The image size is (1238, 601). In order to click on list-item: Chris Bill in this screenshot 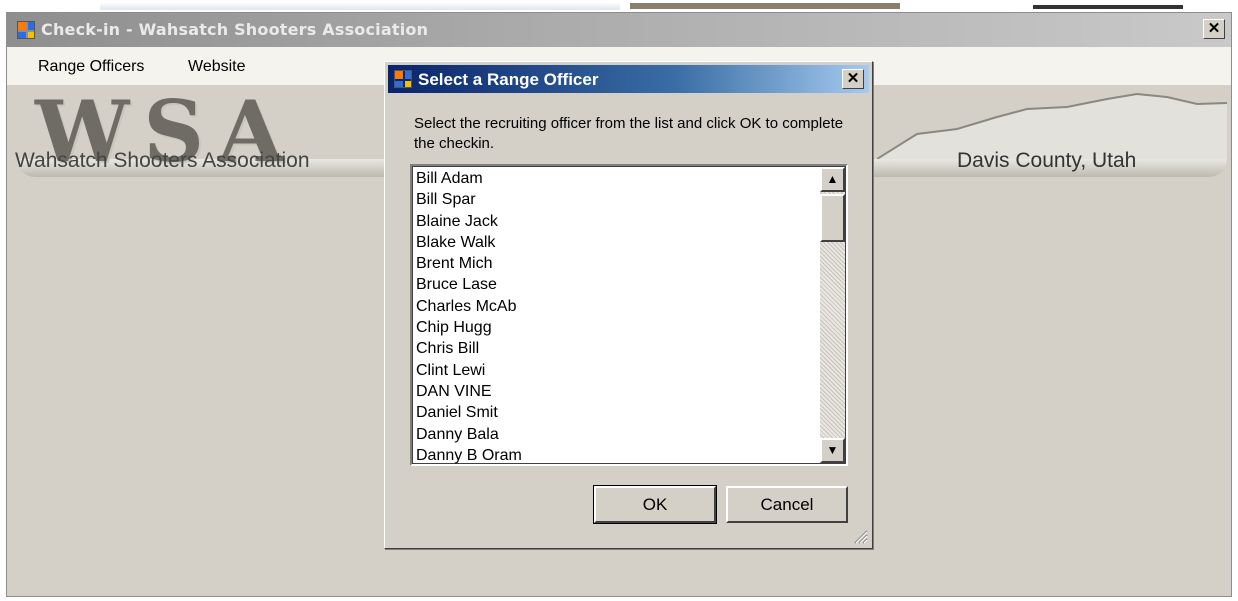, I will do `click(469, 348)`.